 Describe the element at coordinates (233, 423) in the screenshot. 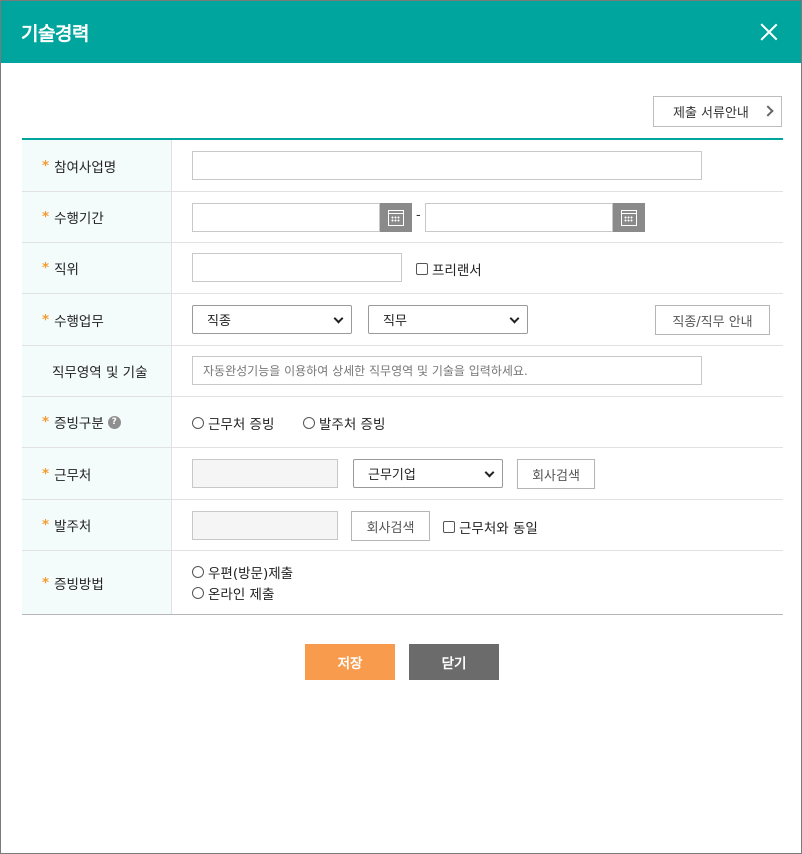

I see `proof-workplace-radio: 근무처 증빙` at that location.